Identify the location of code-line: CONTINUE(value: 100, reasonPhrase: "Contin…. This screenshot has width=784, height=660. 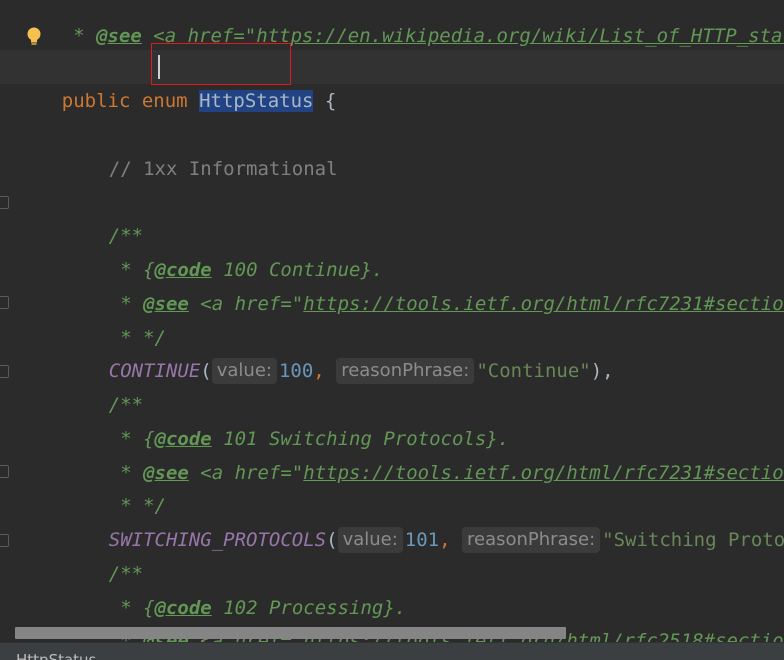
(315, 352).